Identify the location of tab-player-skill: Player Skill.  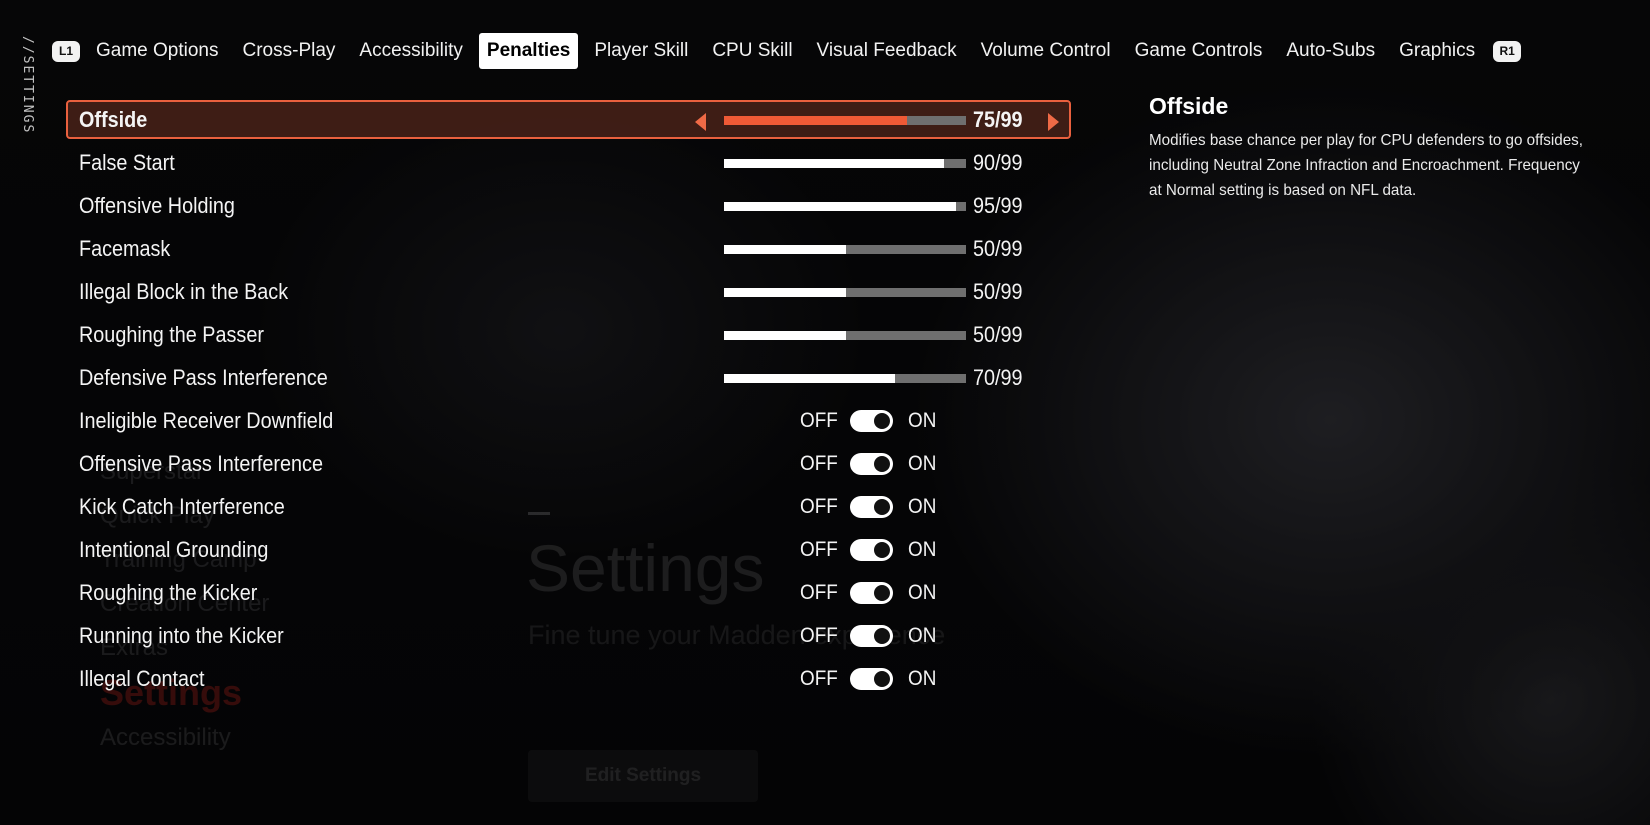
(641, 51).